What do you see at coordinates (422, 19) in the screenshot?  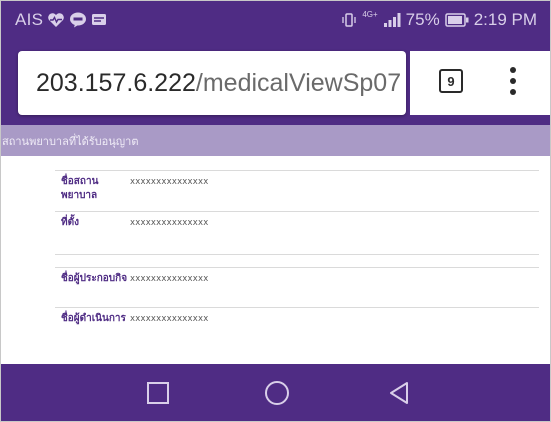 I see `battery-percent: 75%` at bounding box center [422, 19].